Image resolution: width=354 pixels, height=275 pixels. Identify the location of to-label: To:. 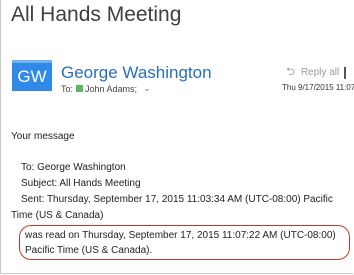
(67, 88).